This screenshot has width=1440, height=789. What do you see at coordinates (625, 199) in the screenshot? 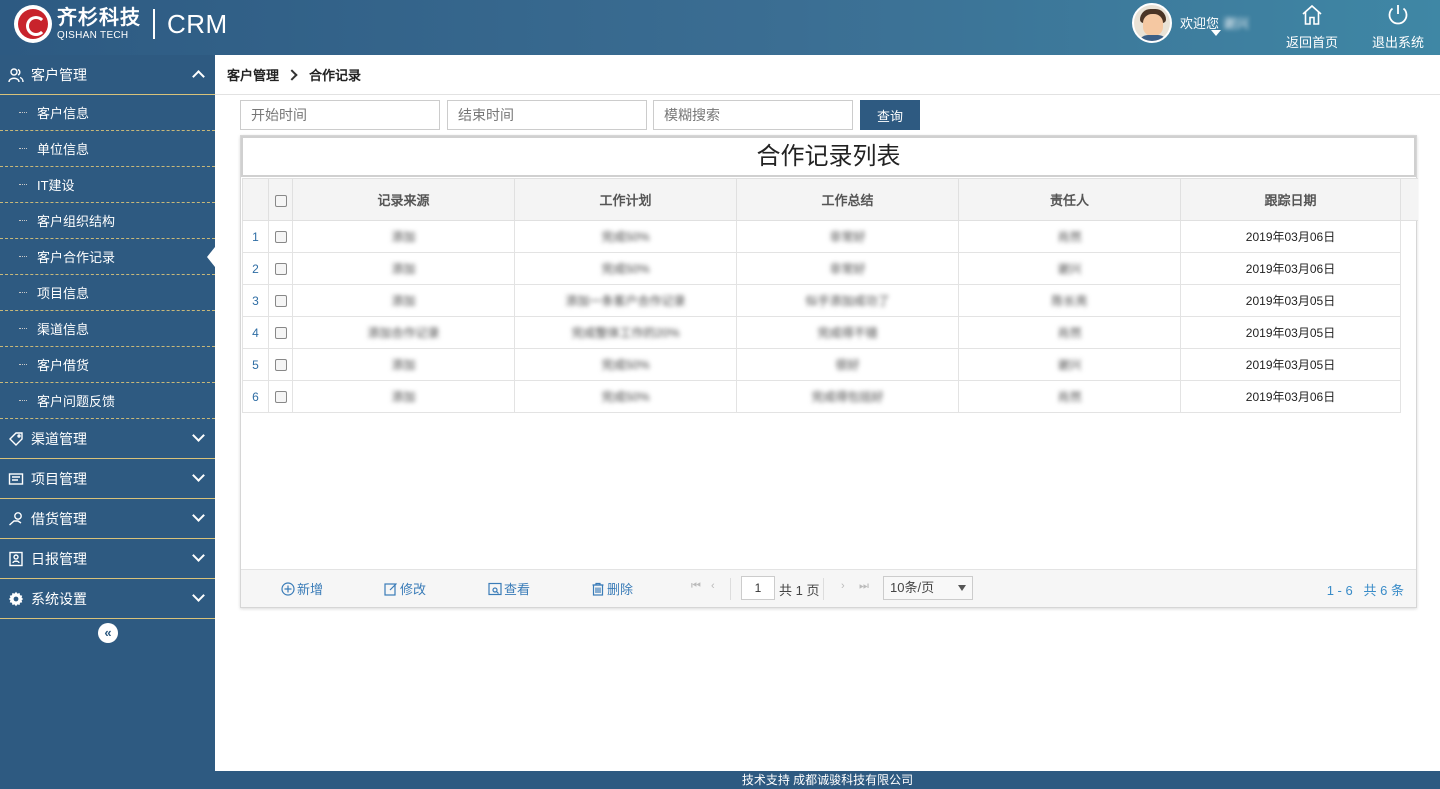
I see `column-header: 工作计划` at bounding box center [625, 199].